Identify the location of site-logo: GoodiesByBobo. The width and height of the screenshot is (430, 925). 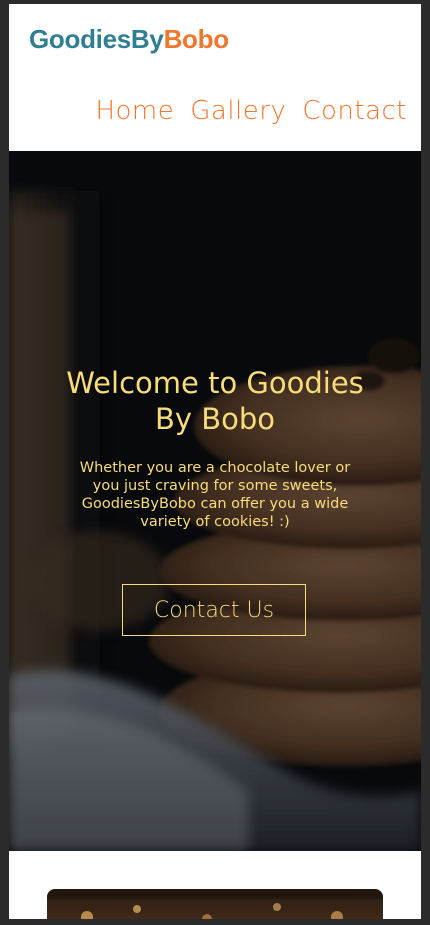
(129, 39).